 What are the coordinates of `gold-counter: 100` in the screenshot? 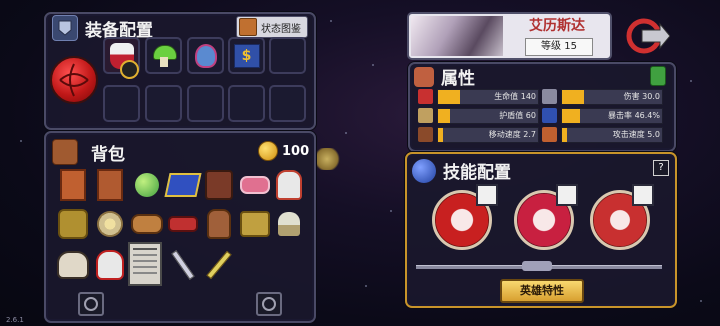 It's located at (283, 151).